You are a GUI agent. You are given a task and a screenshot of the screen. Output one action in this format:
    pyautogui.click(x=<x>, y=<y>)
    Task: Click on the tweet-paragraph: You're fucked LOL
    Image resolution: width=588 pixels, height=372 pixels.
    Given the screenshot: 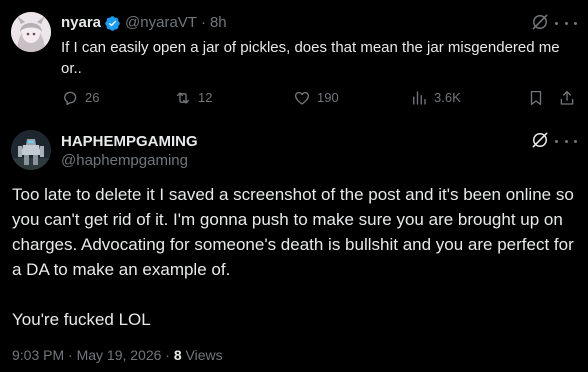 What is the action you would take?
    pyautogui.click(x=81, y=319)
    